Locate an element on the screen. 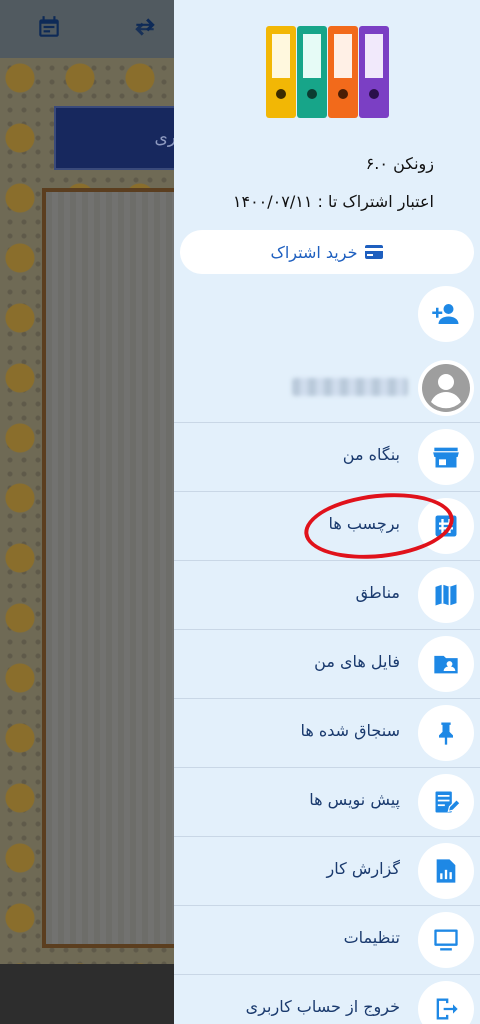  app-name: زونکن ۶.۰ is located at coordinates (399, 163).